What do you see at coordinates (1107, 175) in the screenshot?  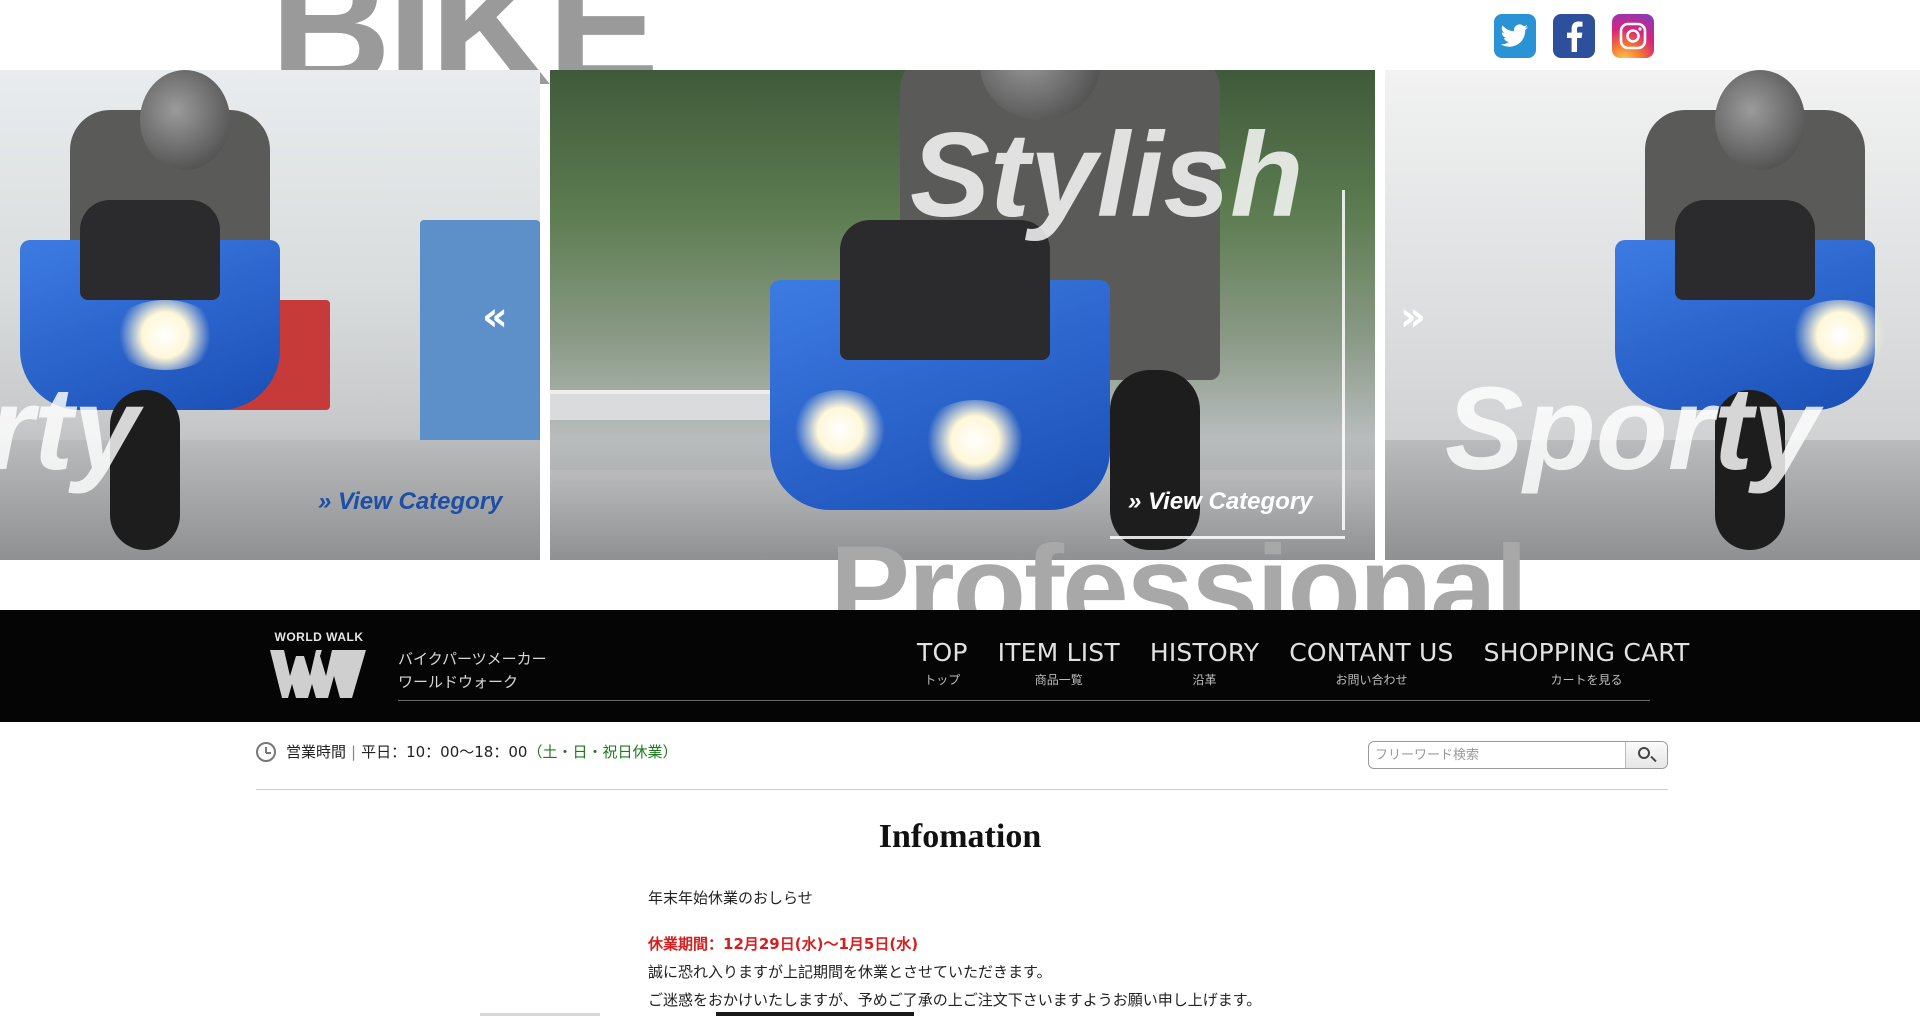 I see `slide-center-word: Stylish` at bounding box center [1107, 175].